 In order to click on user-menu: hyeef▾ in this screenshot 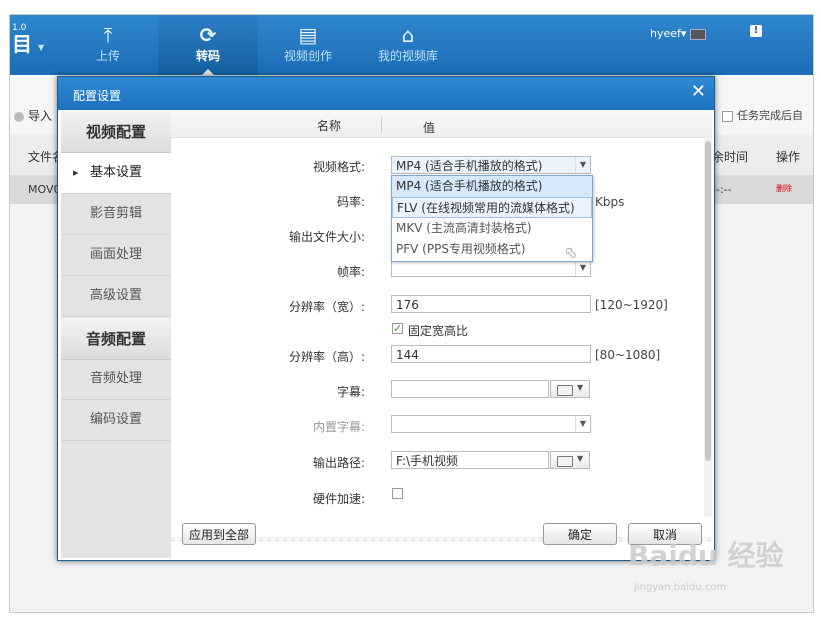, I will do `click(678, 33)`.